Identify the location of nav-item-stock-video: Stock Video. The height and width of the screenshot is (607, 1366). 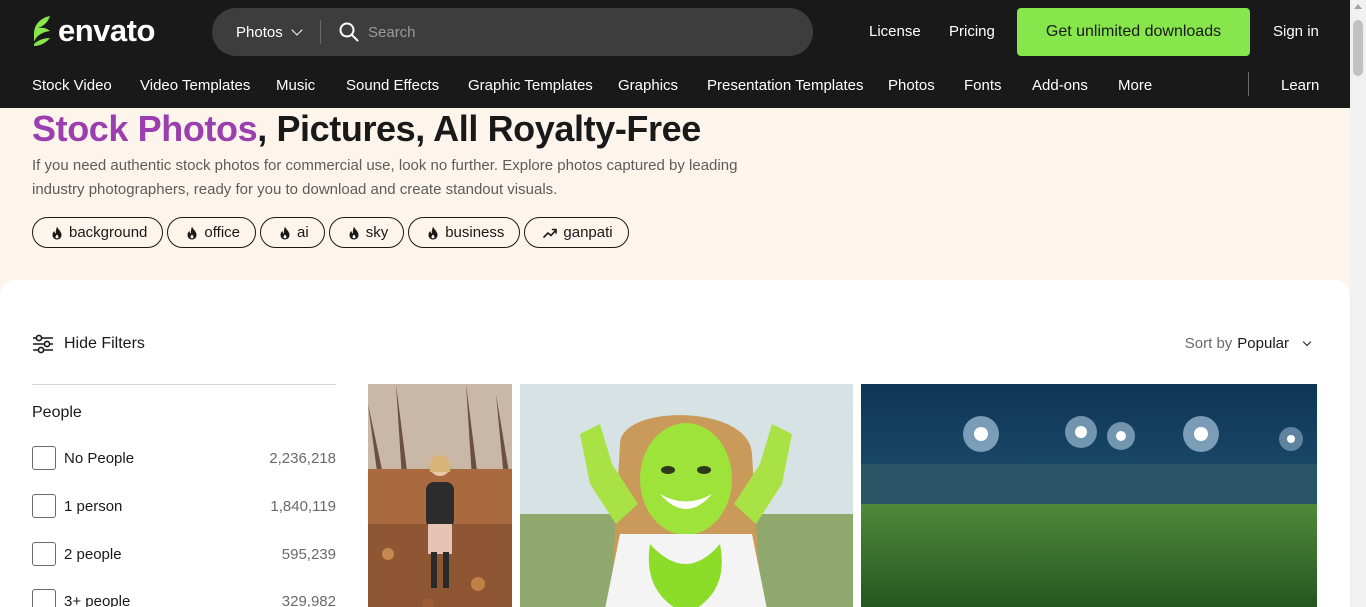
(72, 86).